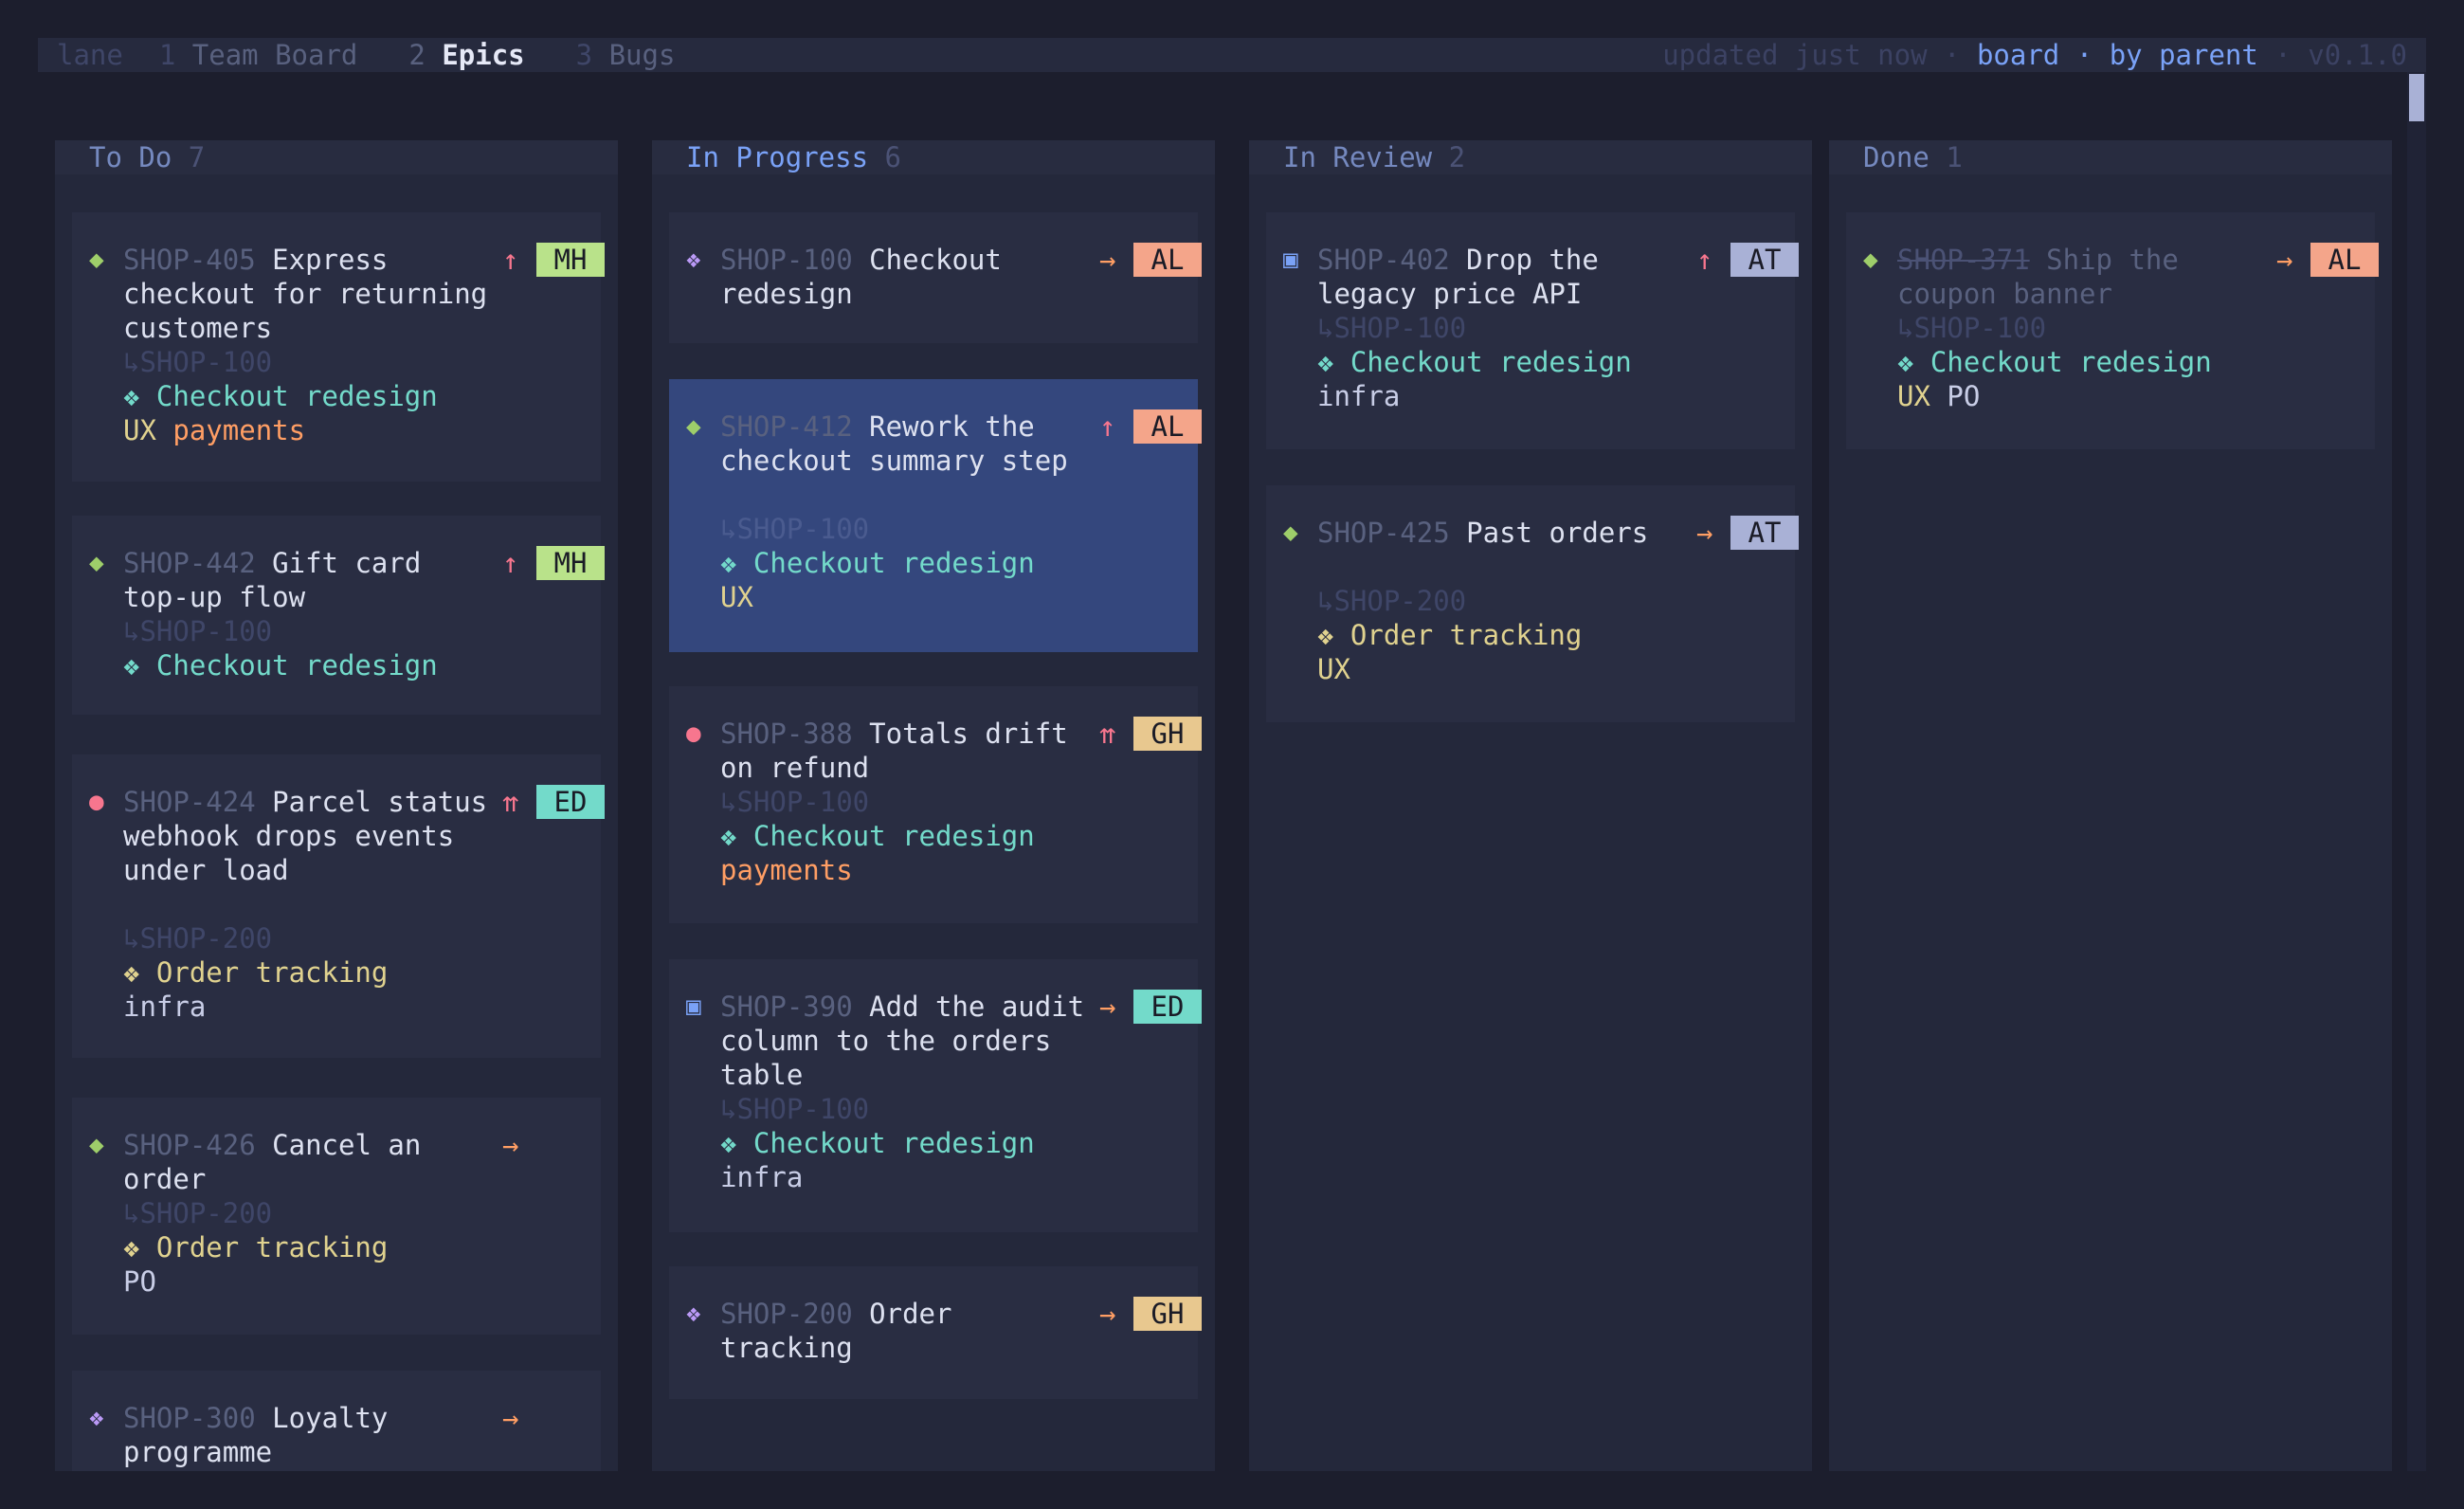 The height and width of the screenshot is (1509, 2464). What do you see at coordinates (1531, 669) in the screenshot?
I see `label-row: UX` at bounding box center [1531, 669].